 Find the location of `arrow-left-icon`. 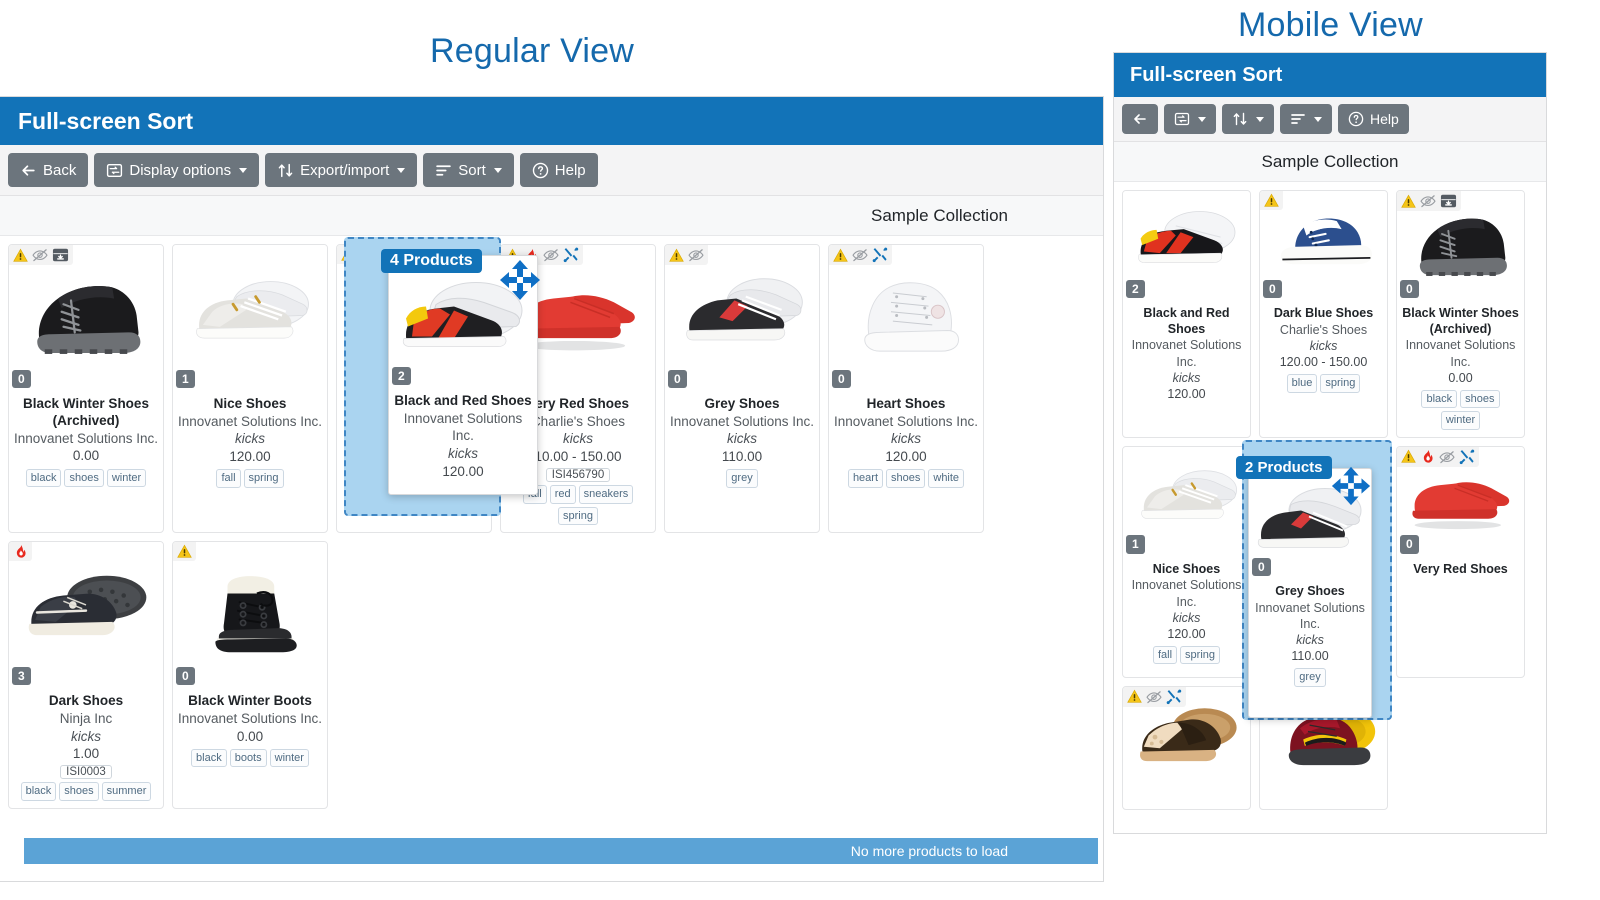

arrow-left-icon is located at coordinates (1140, 119).